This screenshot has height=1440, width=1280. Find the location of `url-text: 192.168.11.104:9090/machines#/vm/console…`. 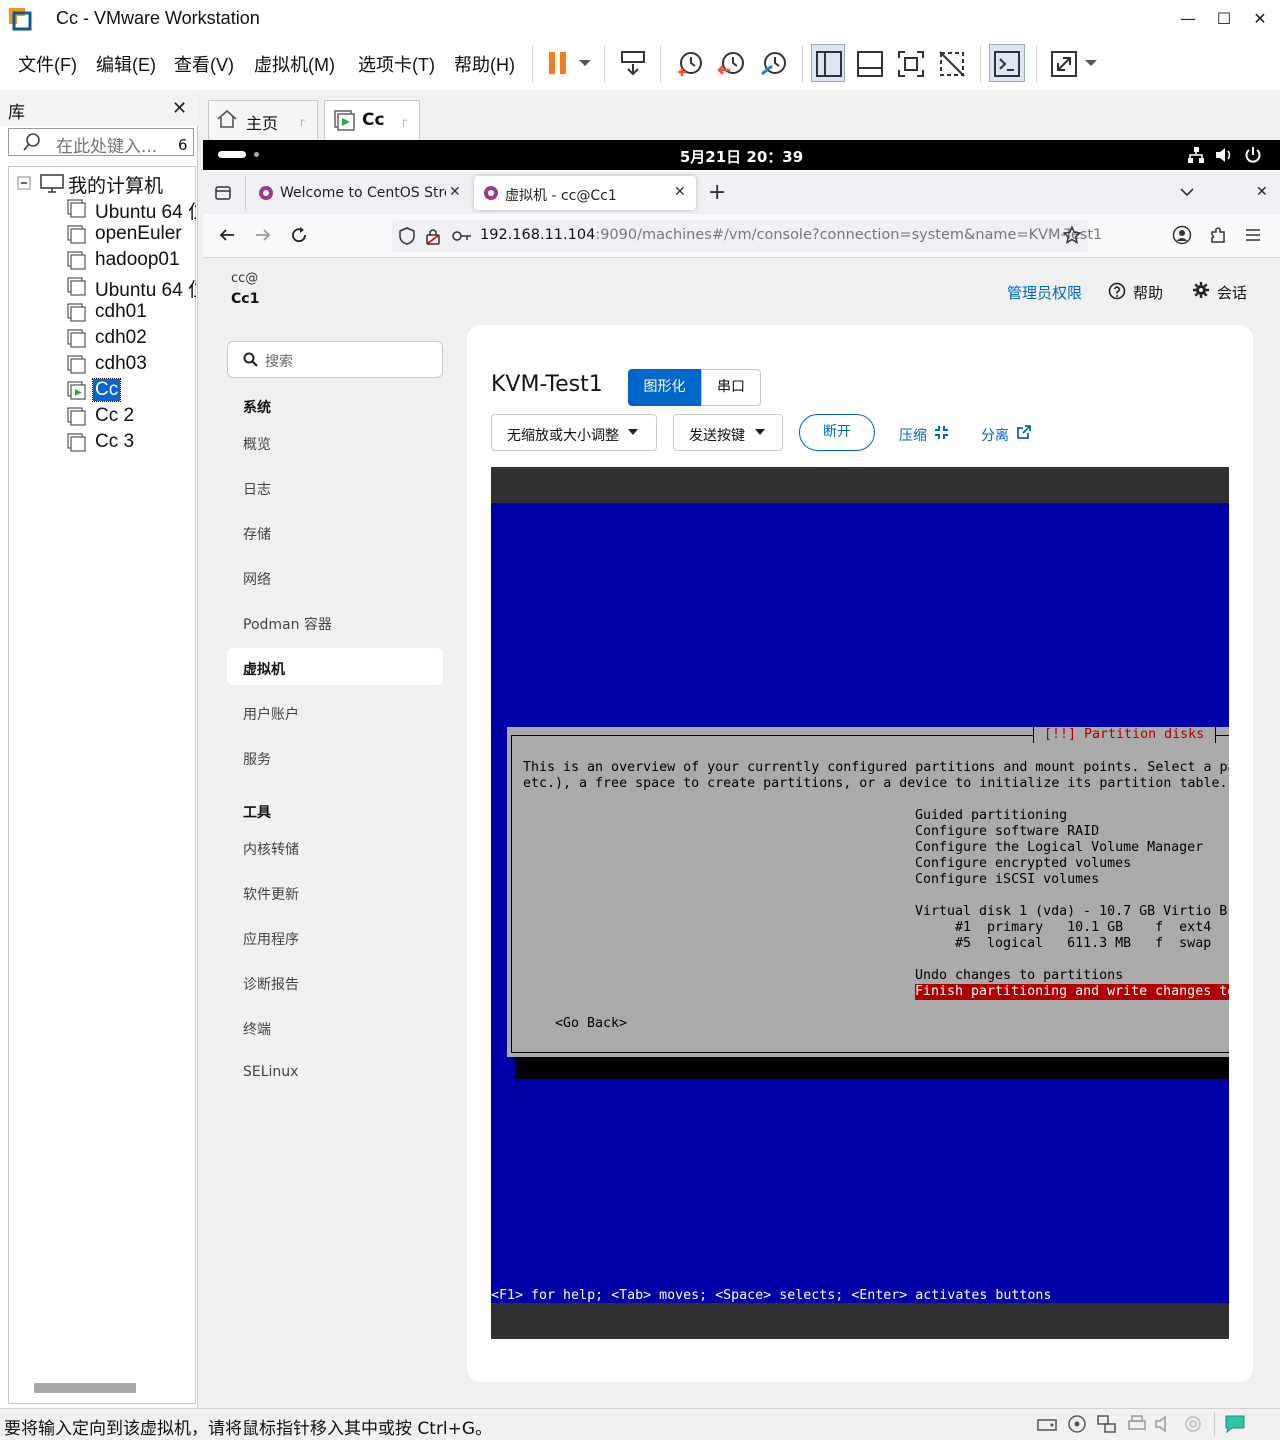

url-text: 192.168.11.104:9090/machines#/vm/console… is located at coordinates (791, 235).